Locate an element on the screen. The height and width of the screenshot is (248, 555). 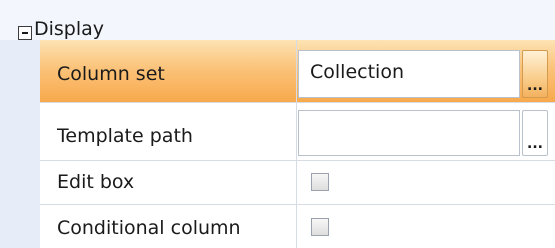
column-set-value-text: Collection is located at coordinates (357, 72).